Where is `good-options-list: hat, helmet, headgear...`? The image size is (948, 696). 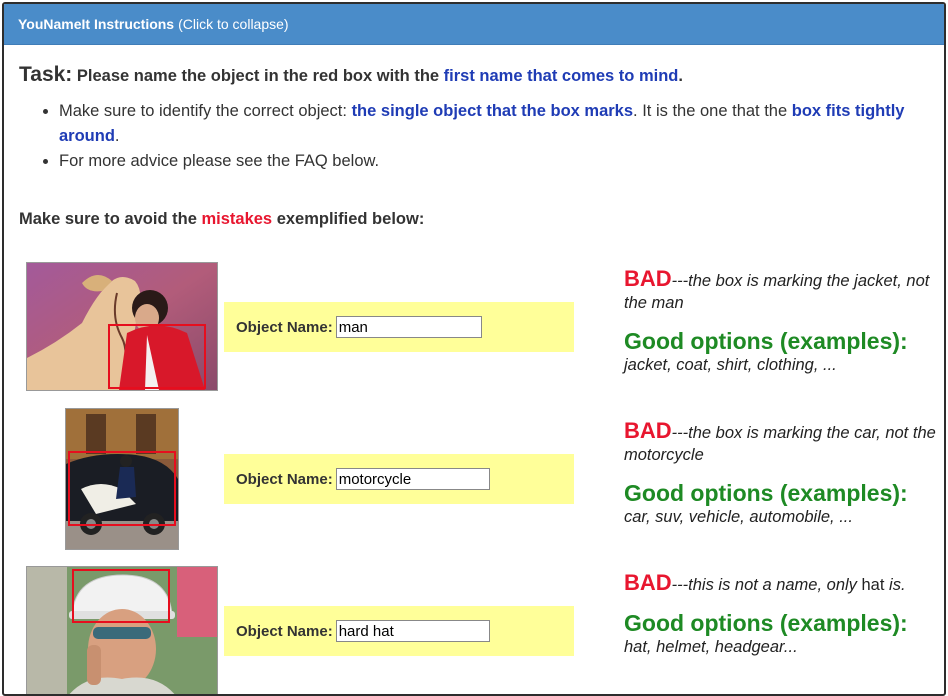
good-options-list: hat, helmet, headgear... is located at coordinates (711, 647).